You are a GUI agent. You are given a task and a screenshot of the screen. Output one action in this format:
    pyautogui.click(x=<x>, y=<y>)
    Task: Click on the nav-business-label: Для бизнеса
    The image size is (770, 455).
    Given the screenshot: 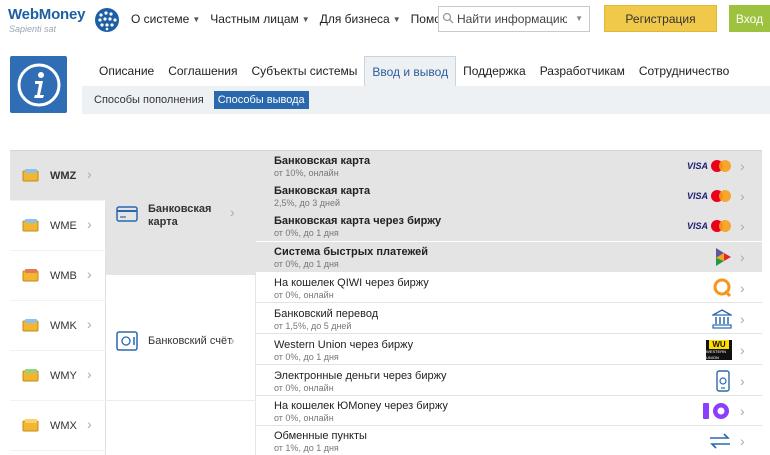 What is the action you would take?
    pyautogui.click(x=354, y=19)
    